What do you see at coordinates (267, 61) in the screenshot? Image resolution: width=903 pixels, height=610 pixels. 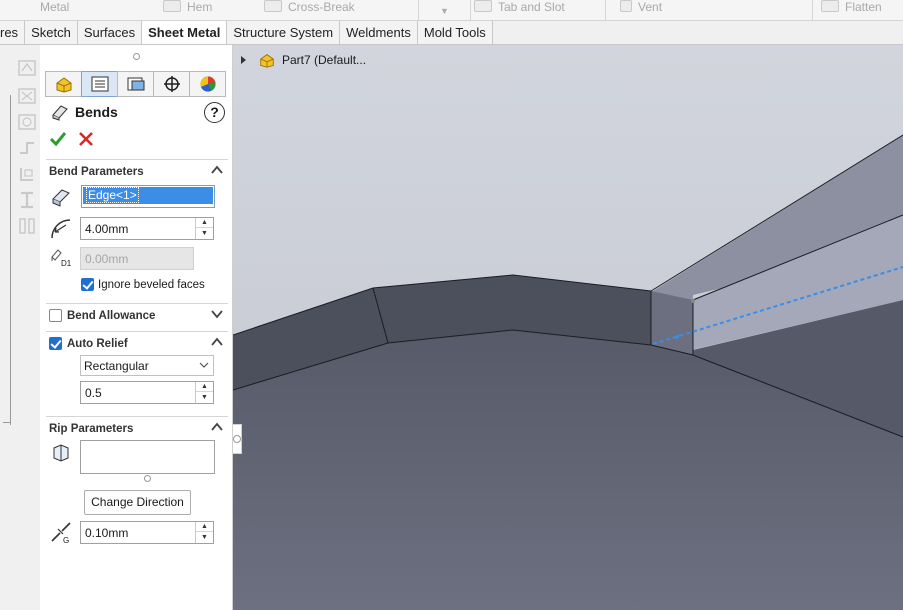 I see `part-icon` at bounding box center [267, 61].